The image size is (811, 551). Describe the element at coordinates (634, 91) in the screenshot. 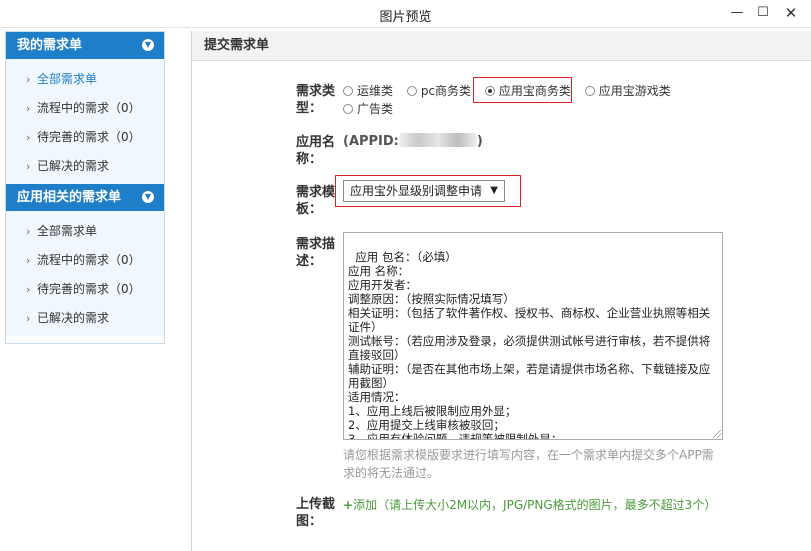

I see `radio-label: 应用宝游戏类` at that location.